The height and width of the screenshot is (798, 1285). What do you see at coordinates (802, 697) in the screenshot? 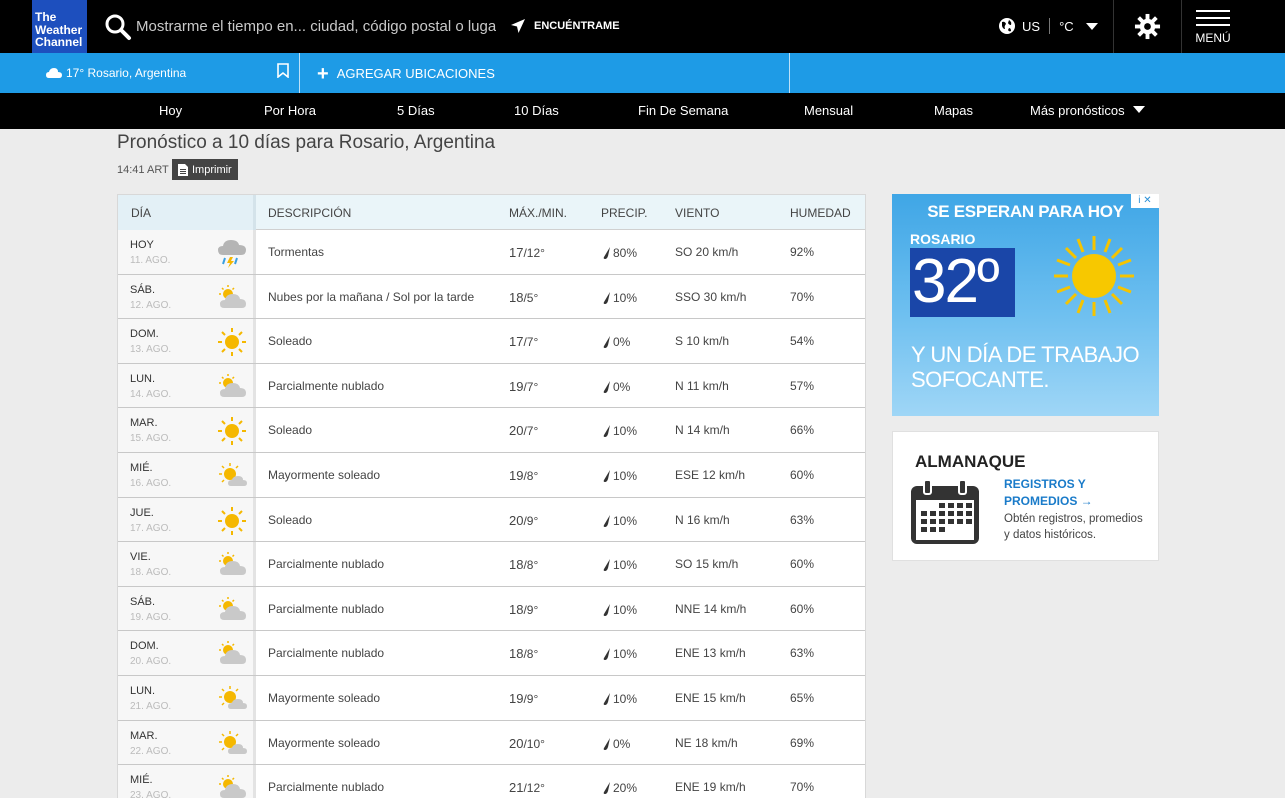
I see `humidity: 65%` at bounding box center [802, 697].